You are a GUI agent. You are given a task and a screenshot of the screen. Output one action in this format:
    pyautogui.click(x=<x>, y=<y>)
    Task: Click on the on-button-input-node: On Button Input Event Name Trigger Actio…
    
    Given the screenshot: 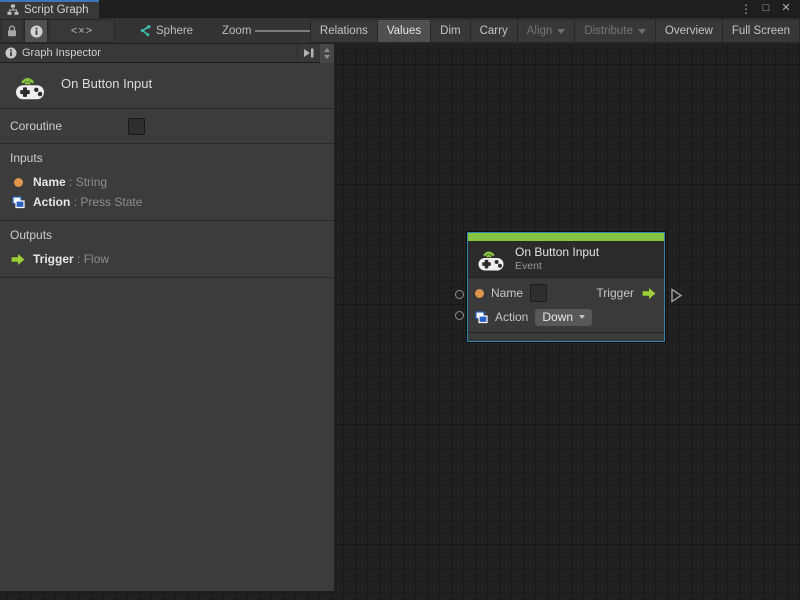 What is the action you would take?
    pyautogui.click(x=566, y=287)
    